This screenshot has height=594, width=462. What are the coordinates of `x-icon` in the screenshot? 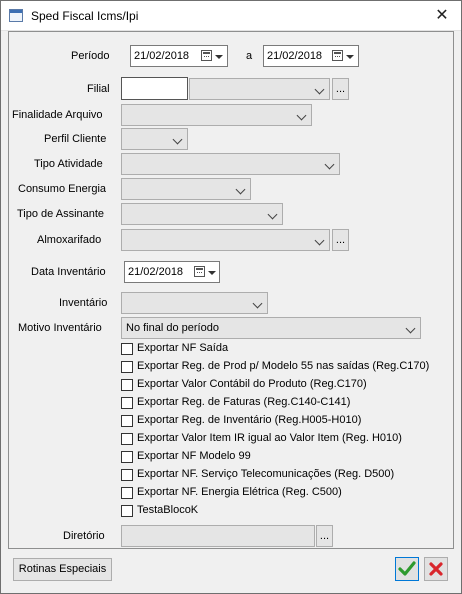 It's located at (436, 569).